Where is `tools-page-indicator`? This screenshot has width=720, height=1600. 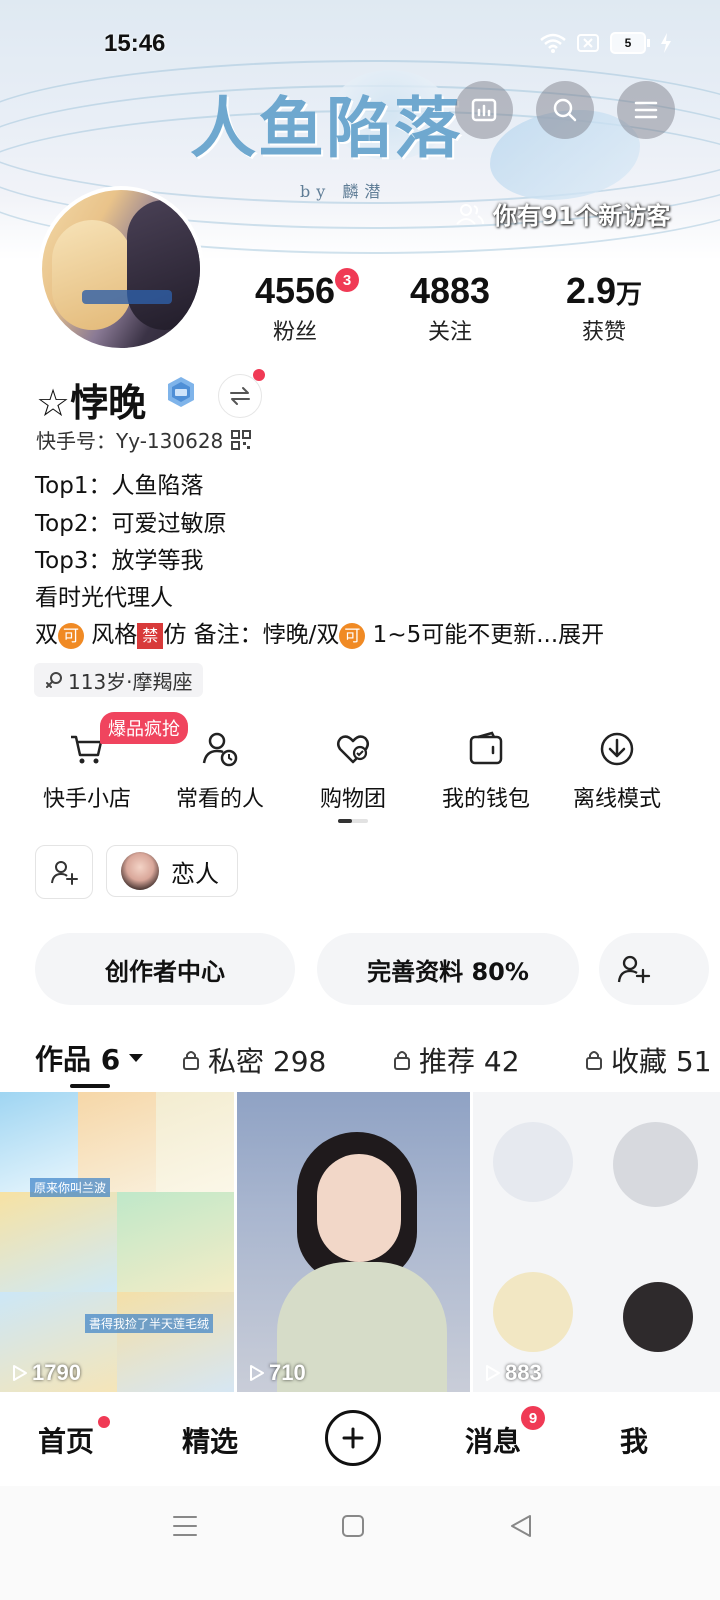 tools-page-indicator is located at coordinates (353, 821).